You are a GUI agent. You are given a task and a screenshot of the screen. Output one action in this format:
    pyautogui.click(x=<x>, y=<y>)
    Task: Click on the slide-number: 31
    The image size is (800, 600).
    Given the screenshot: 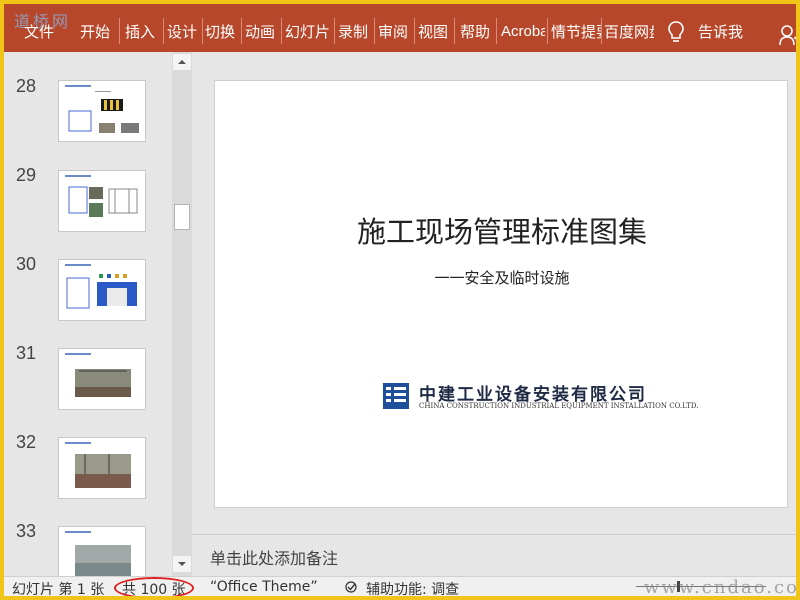 What is the action you would take?
    pyautogui.click(x=26, y=353)
    